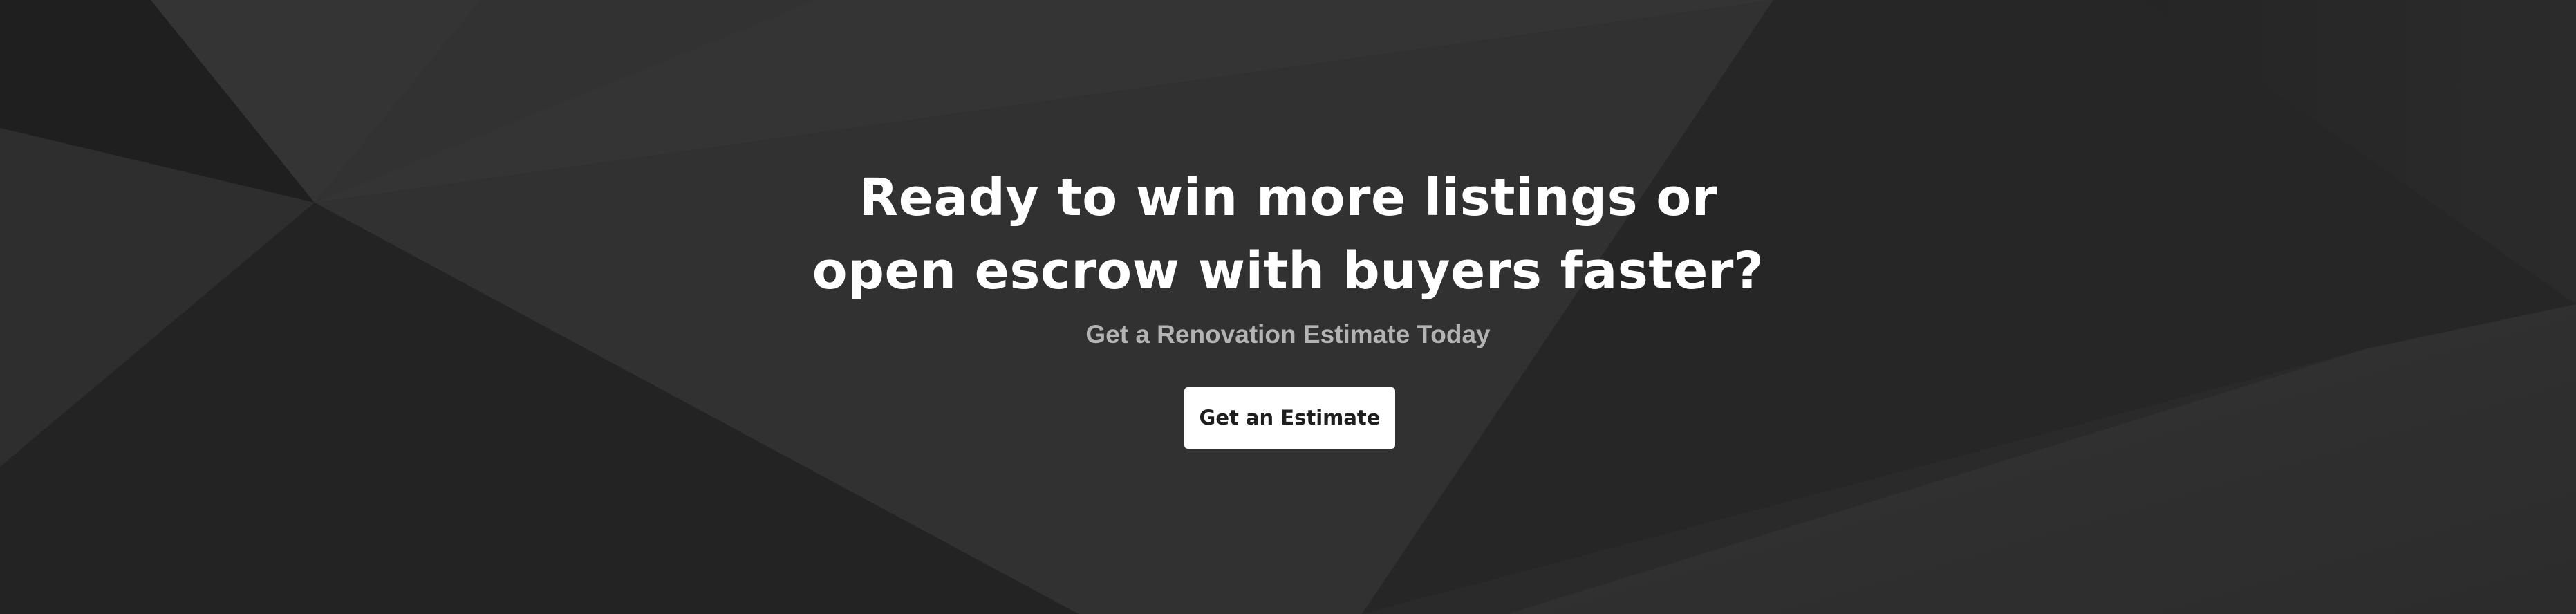  Describe the element at coordinates (1288, 271) in the screenshot. I see `headline-line-2: open escrow with buyers faster?` at that location.